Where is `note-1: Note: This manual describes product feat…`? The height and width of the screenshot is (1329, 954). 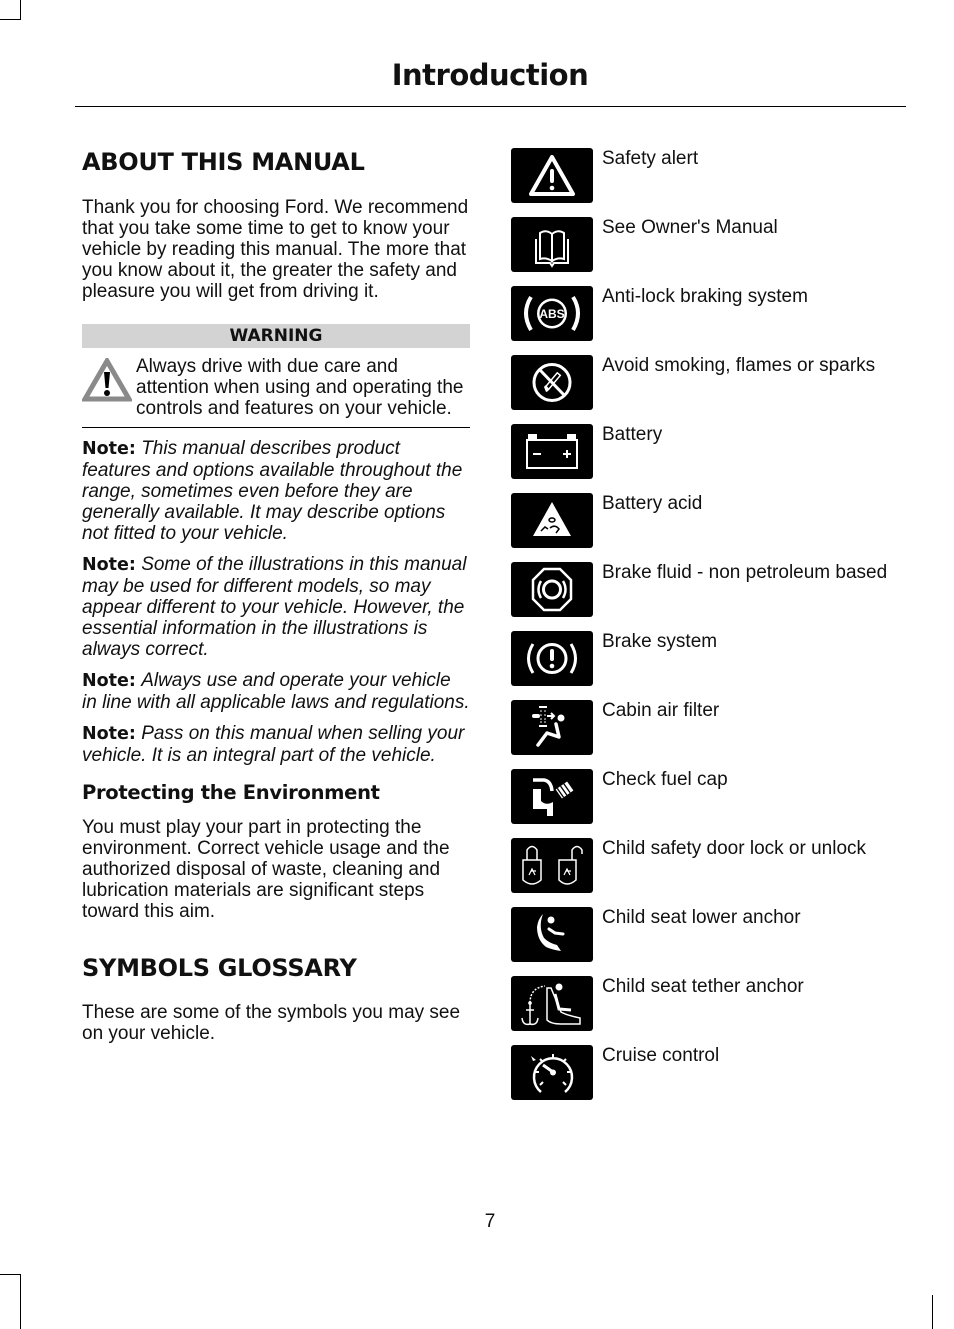
note-1: Note: This manual describes product feat… is located at coordinates (276, 491).